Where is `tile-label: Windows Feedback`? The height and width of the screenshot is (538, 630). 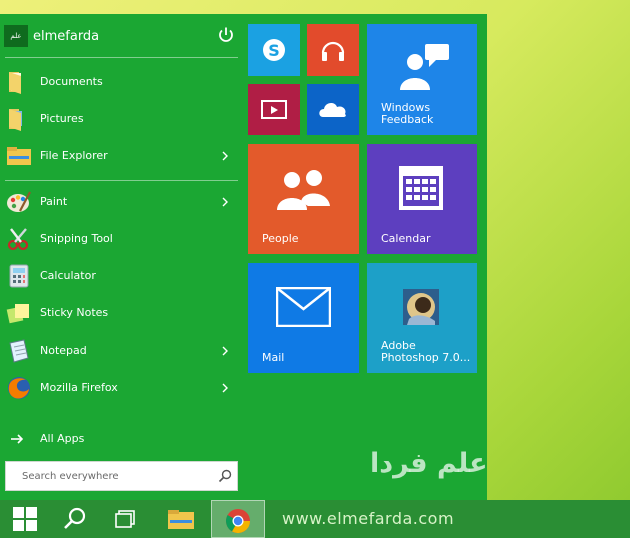
tile-label: Windows Feedback is located at coordinates (407, 113).